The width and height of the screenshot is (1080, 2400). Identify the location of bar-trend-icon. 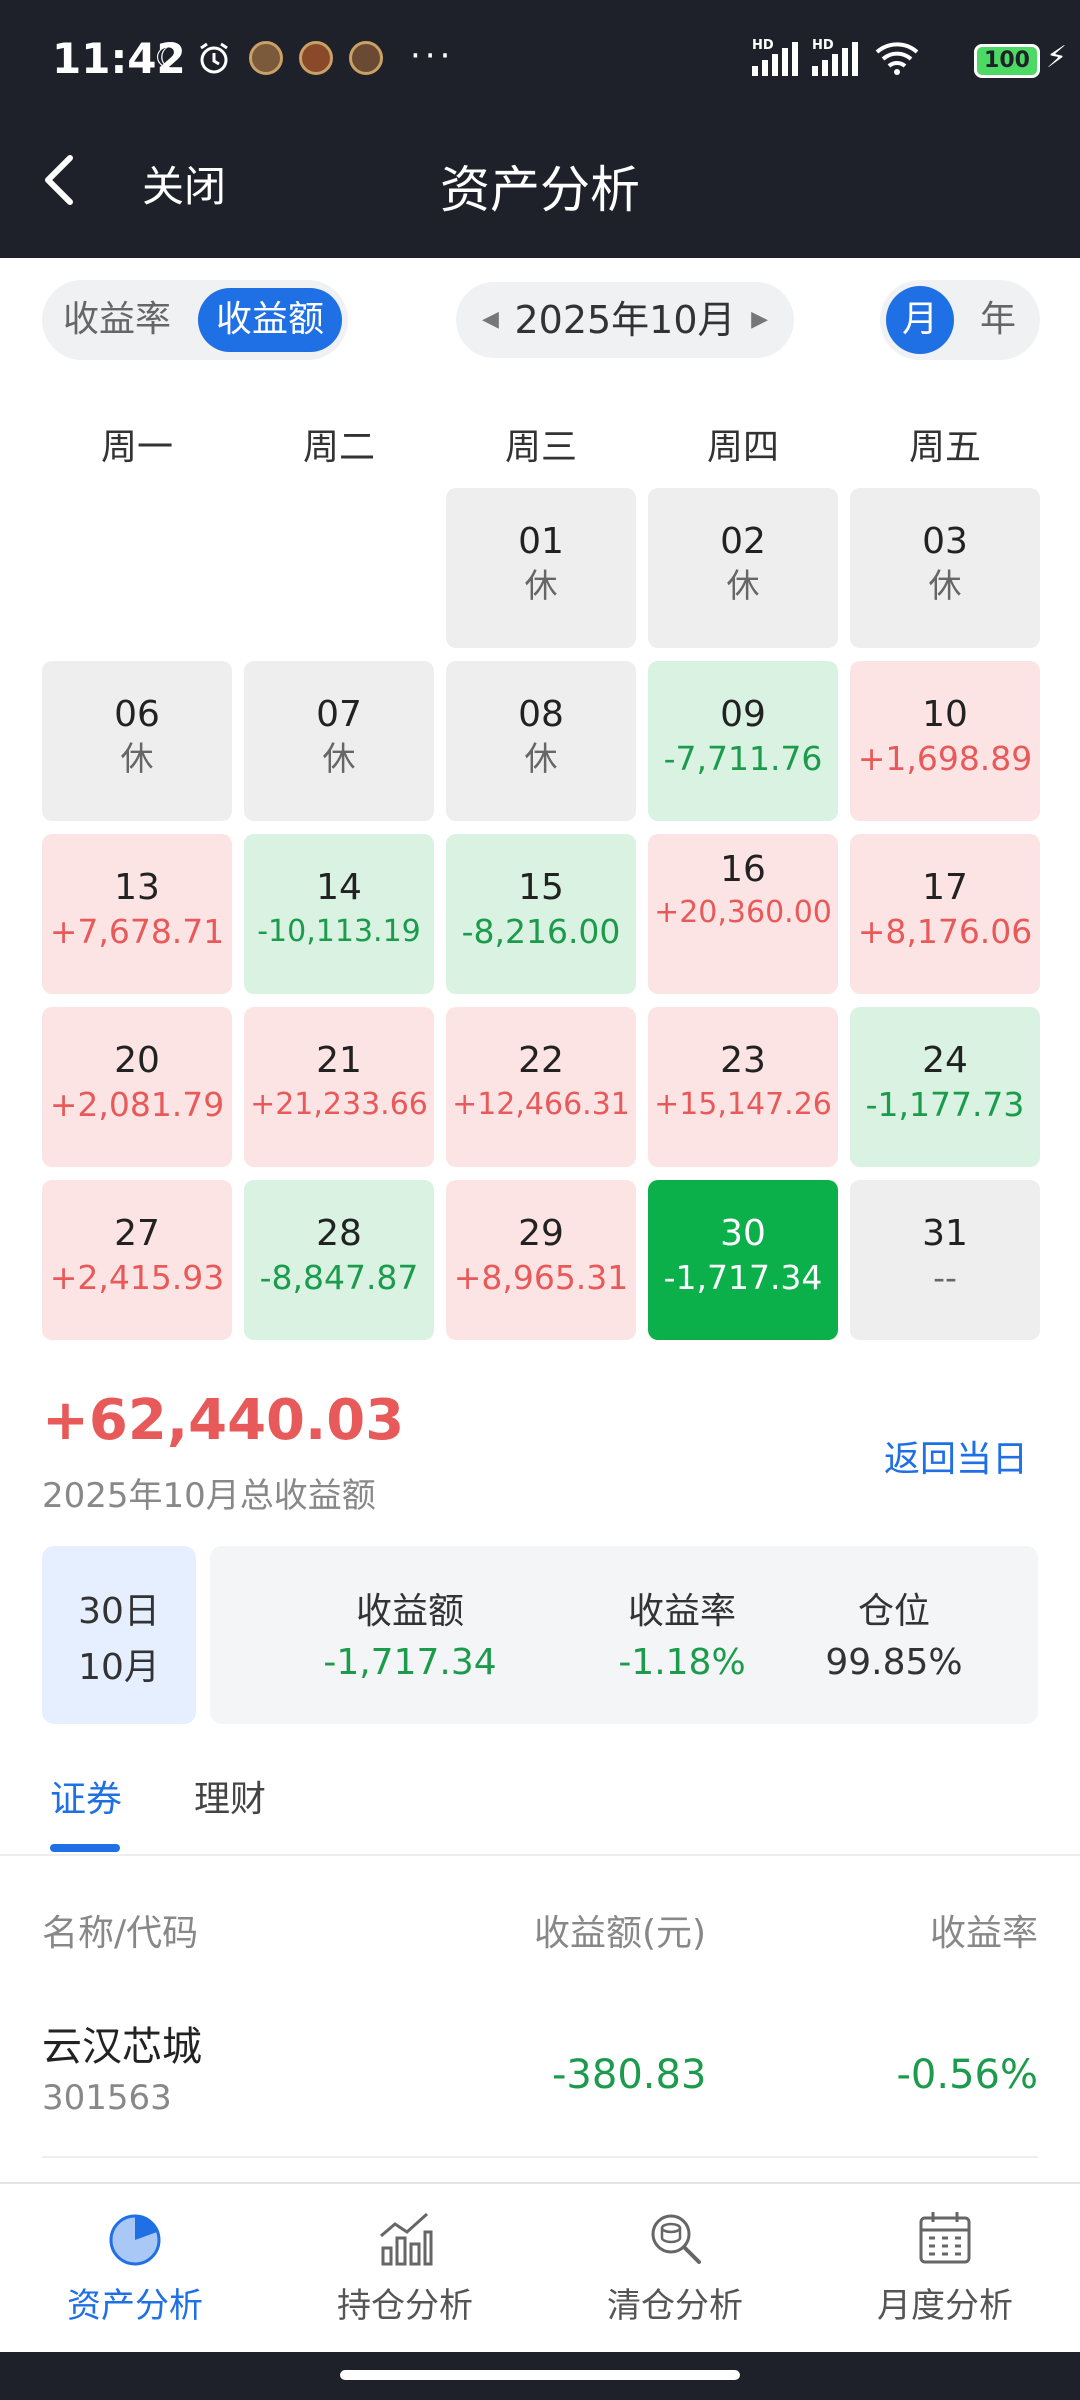
(406, 2239).